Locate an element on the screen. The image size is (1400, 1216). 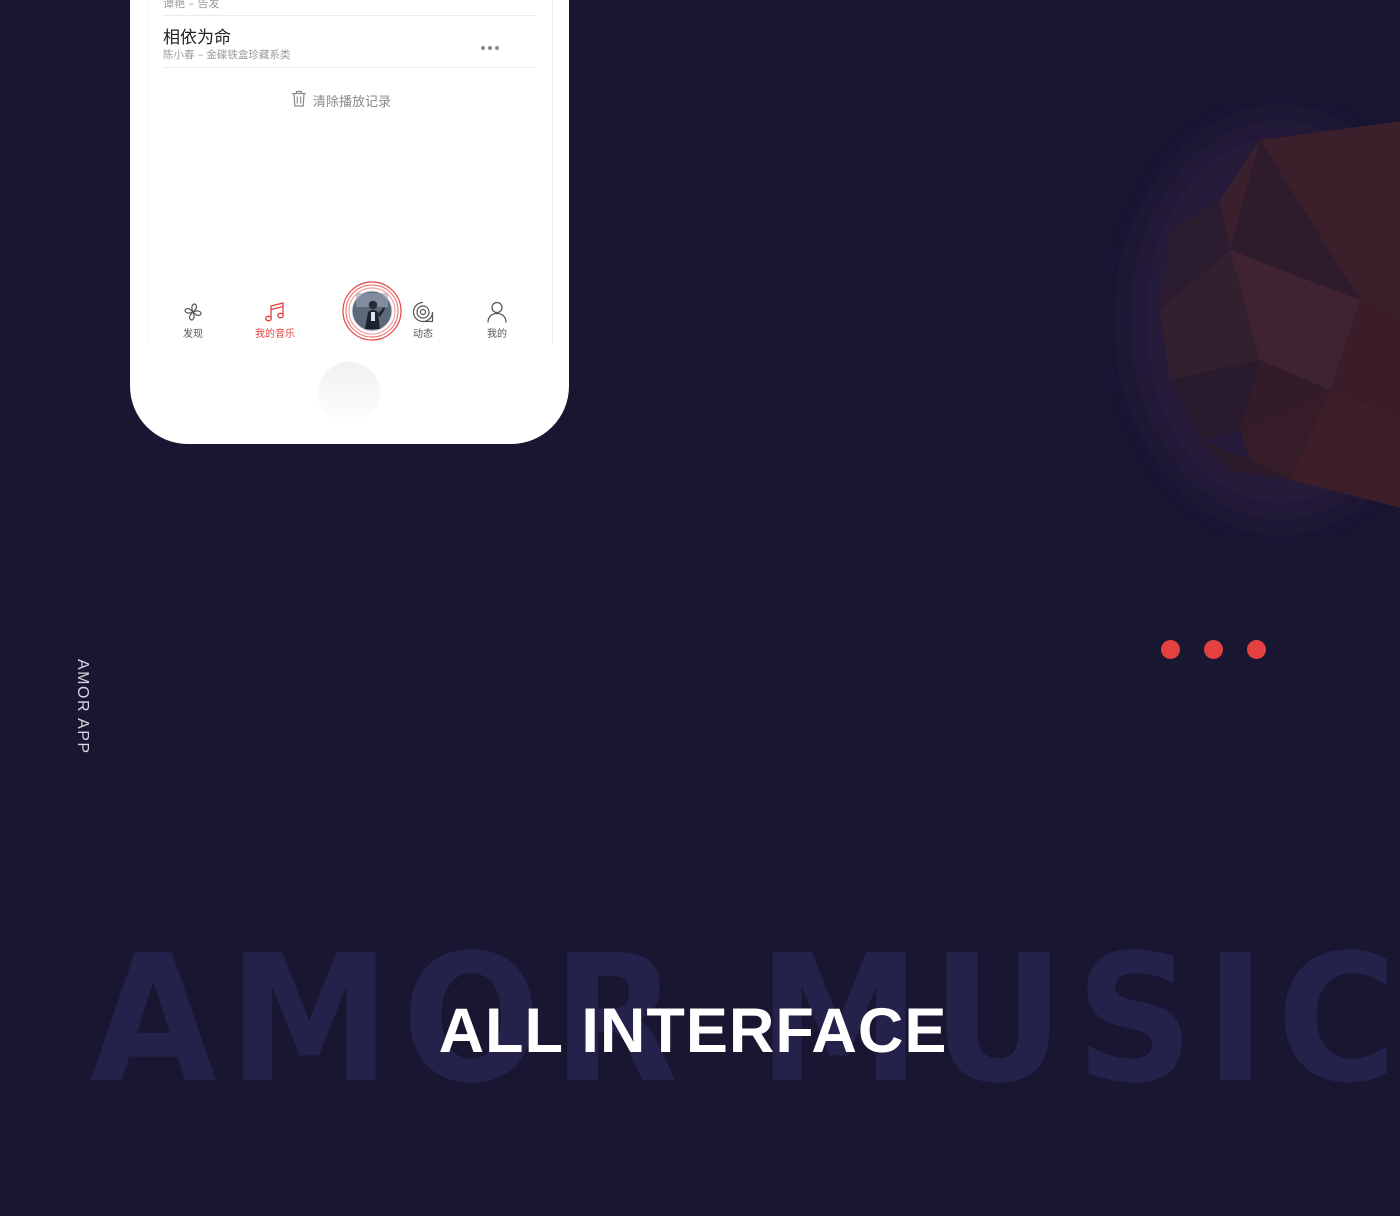
tab-label: 我的音乐 is located at coordinates (275, 334).